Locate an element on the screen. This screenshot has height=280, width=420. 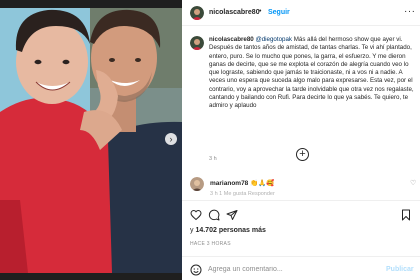
heart-outline-icon is located at coordinates (196, 214).